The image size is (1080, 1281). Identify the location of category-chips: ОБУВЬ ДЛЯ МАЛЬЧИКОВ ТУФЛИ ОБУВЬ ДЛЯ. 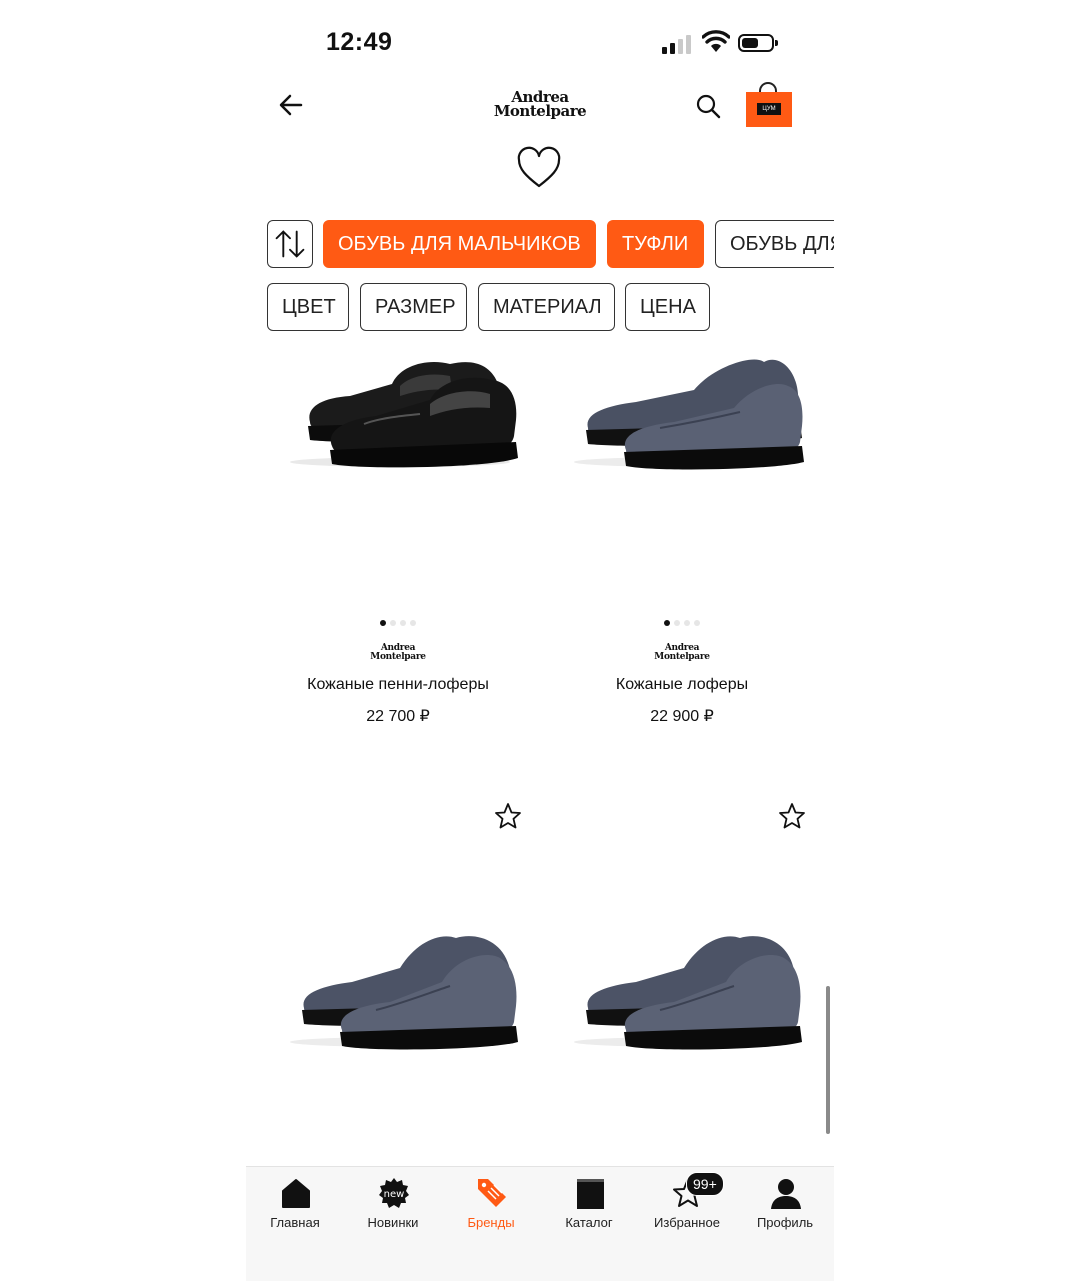
(540, 246).